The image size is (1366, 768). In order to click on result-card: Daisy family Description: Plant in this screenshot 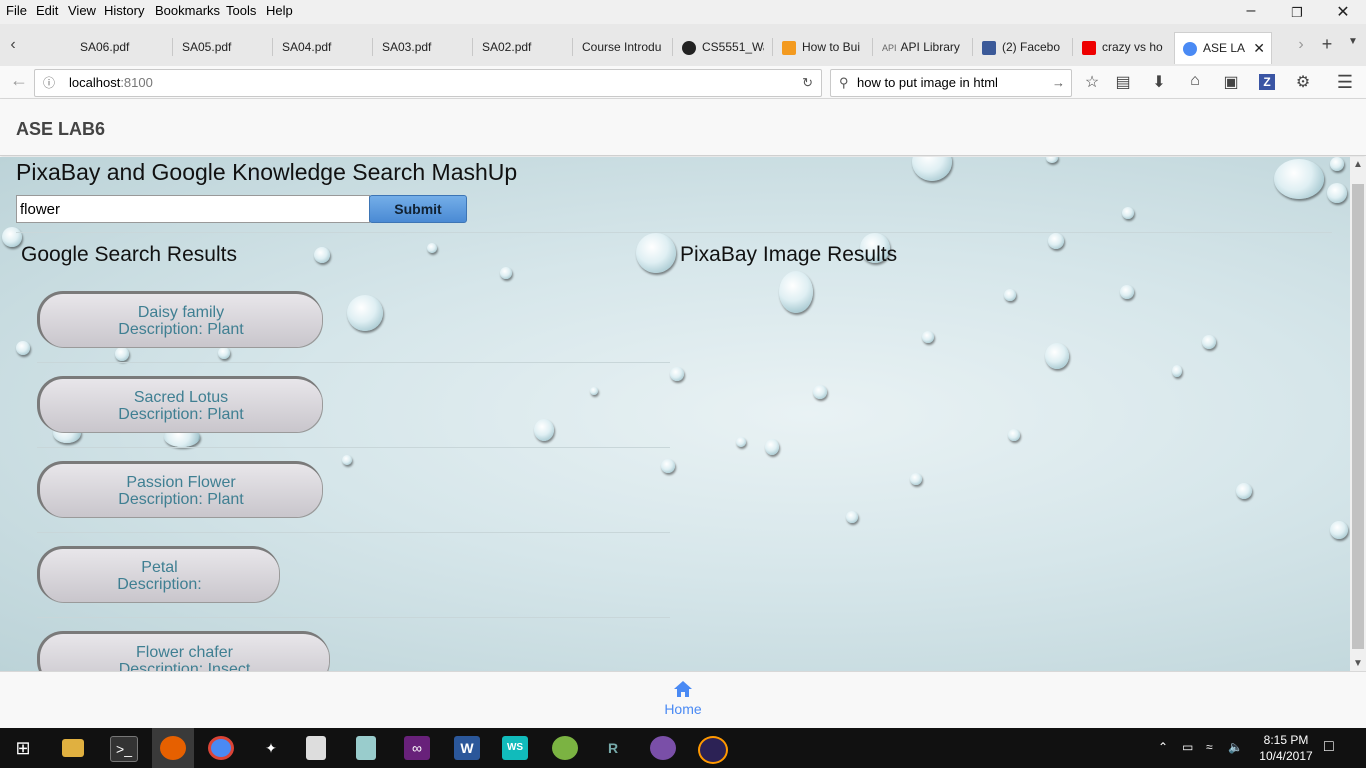, I will do `click(179, 319)`.